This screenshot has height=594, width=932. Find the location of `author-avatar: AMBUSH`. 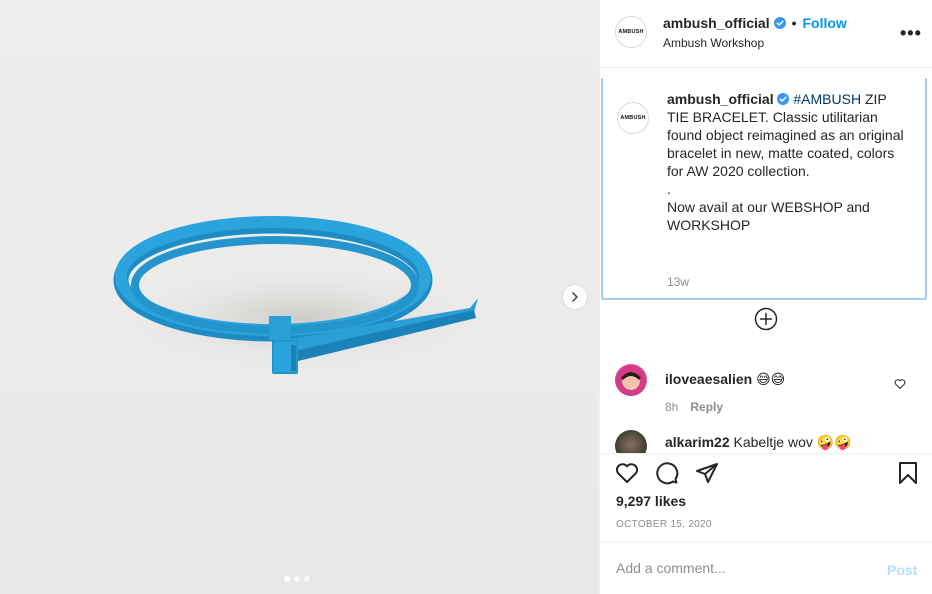

author-avatar: AMBUSH is located at coordinates (631, 32).